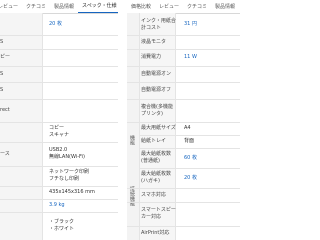  I want to click on spec-label: ピー, so click(5, 57).